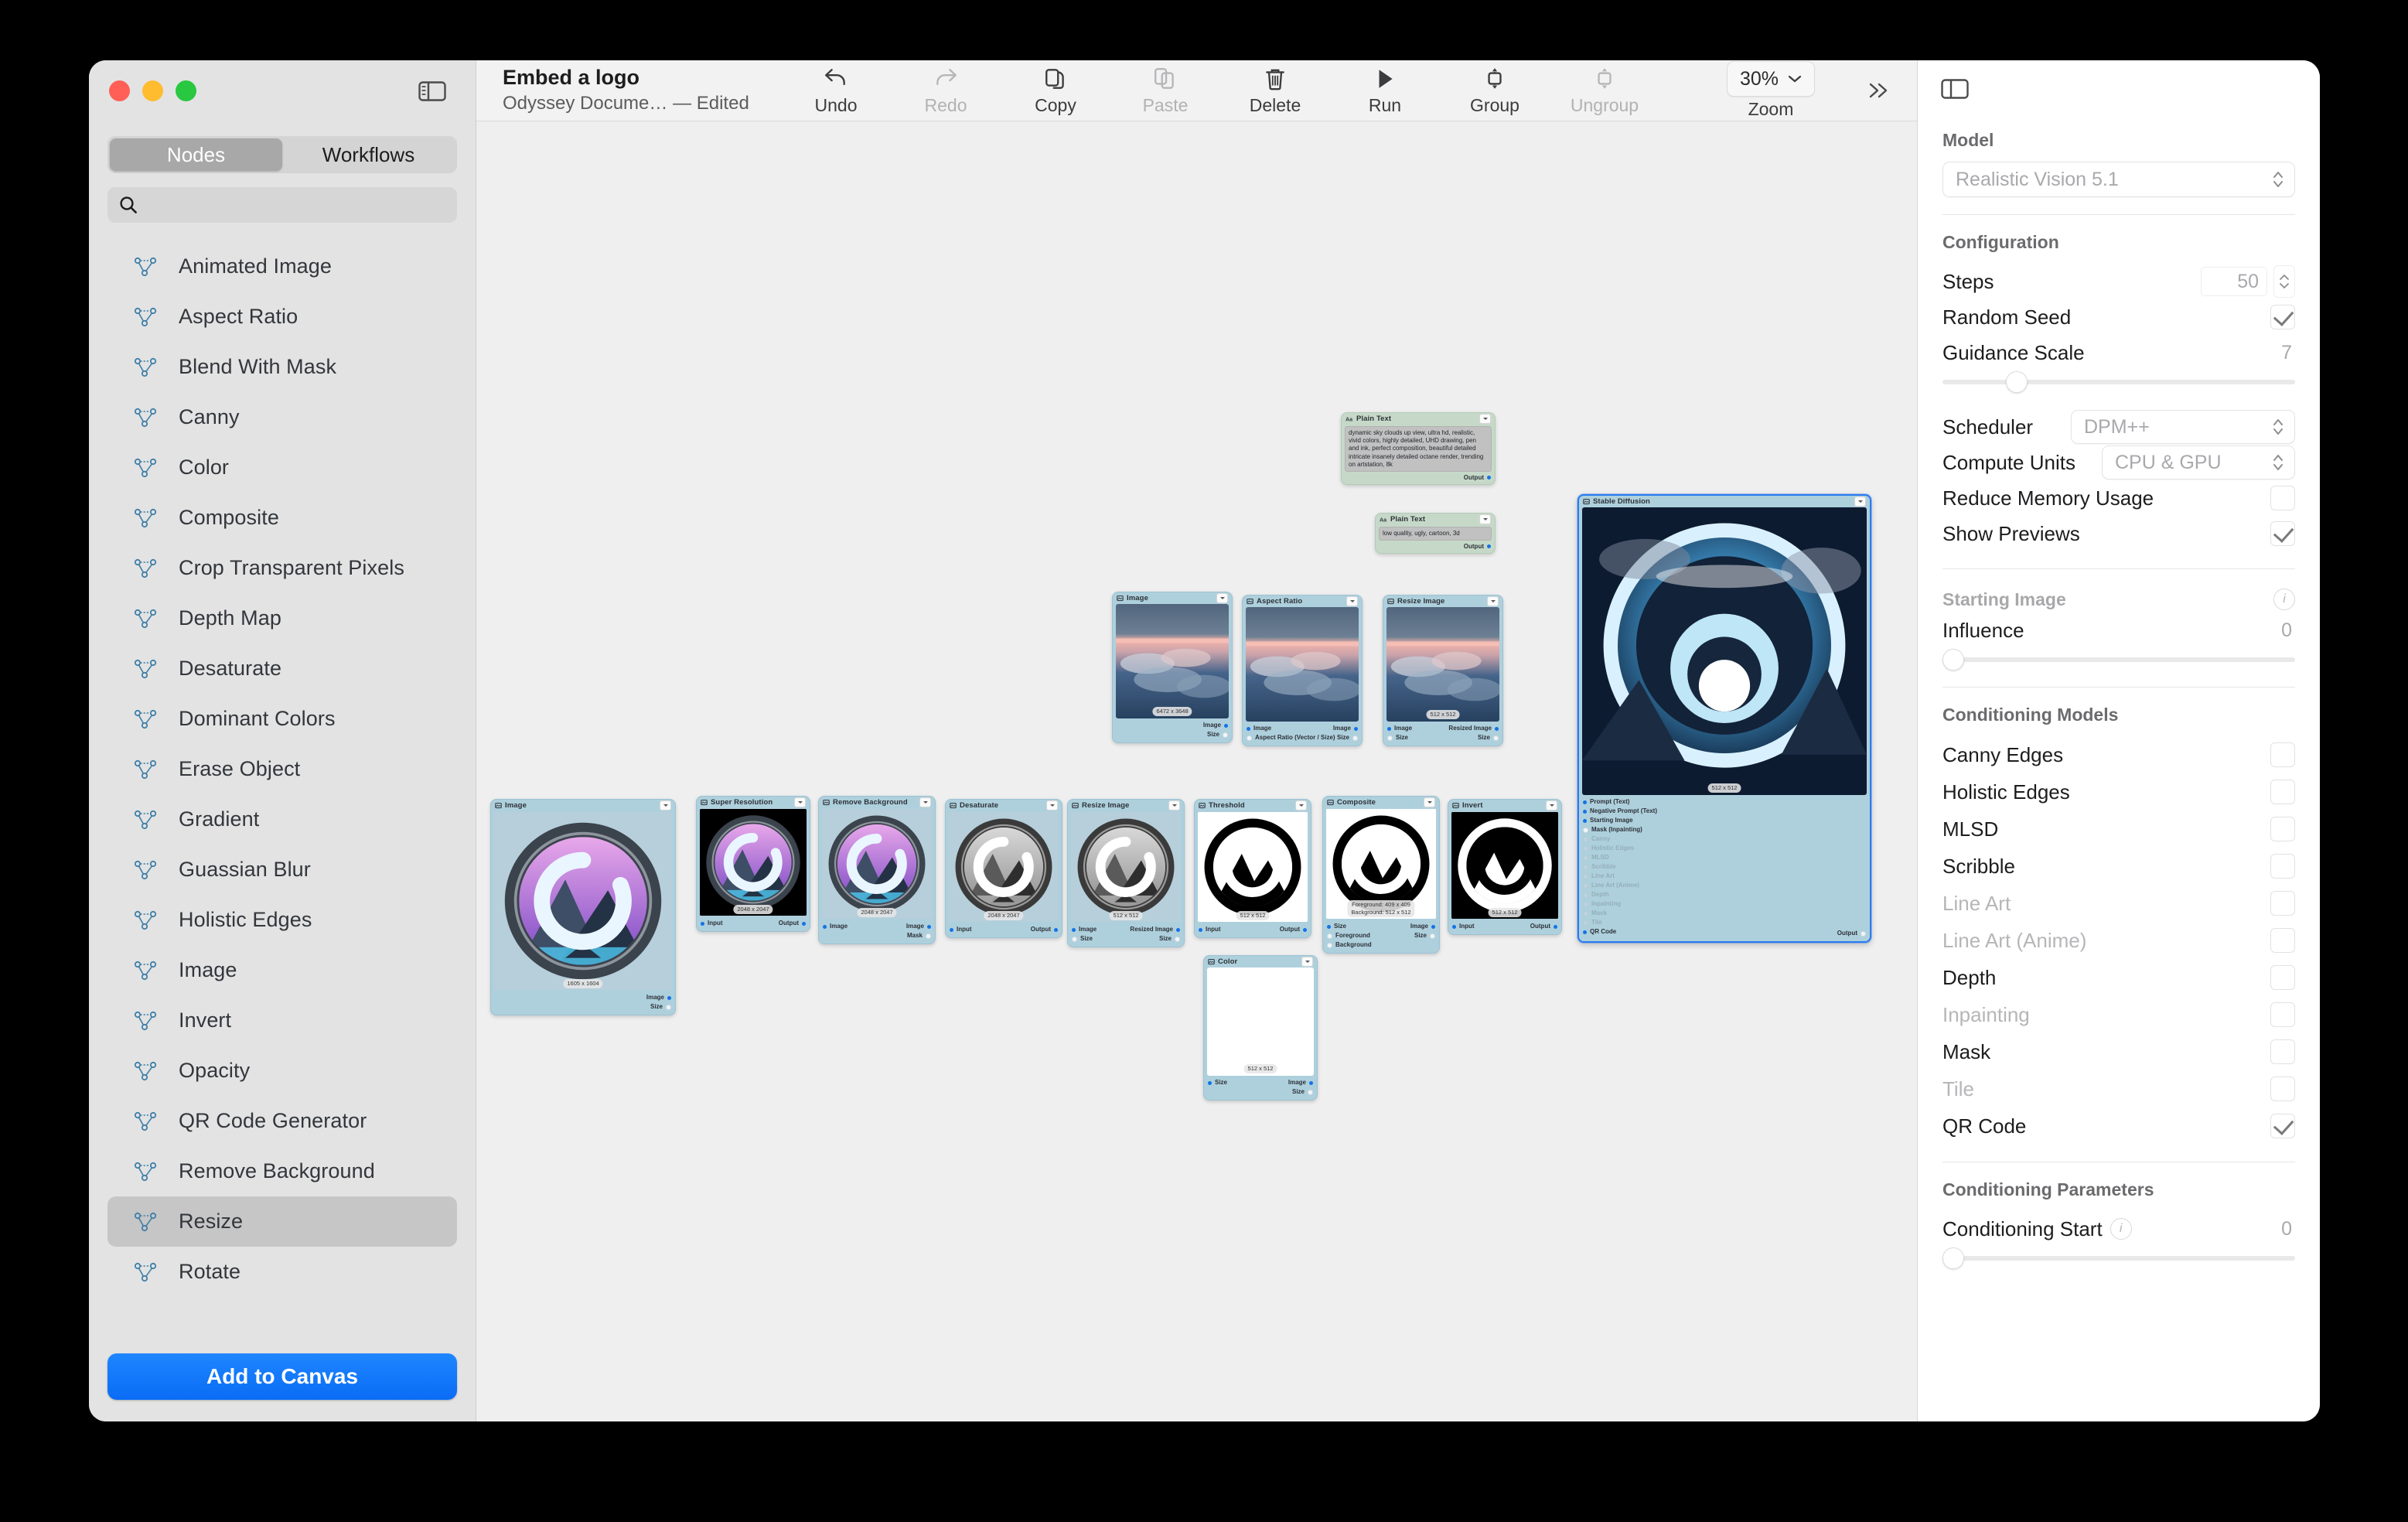  What do you see at coordinates (877, 802) in the screenshot?
I see `node-header: Remove Background` at bounding box center [877, 802].